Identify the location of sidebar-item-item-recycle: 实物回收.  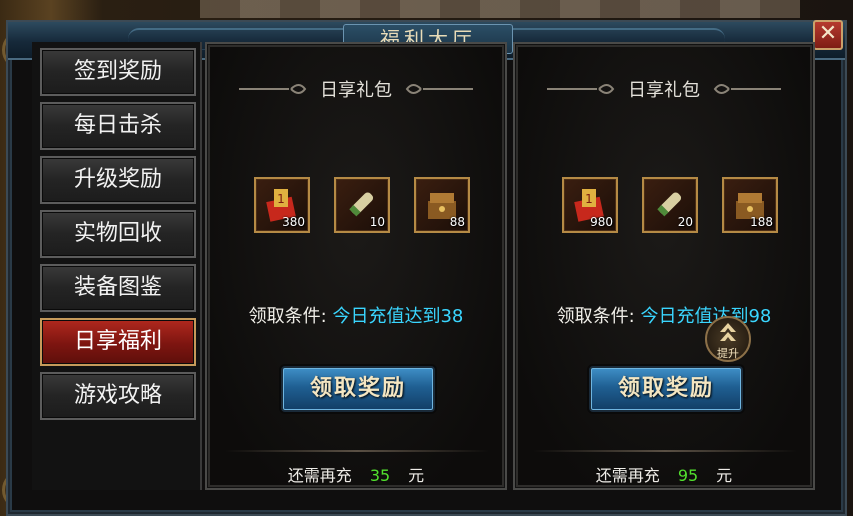
(118, 234).